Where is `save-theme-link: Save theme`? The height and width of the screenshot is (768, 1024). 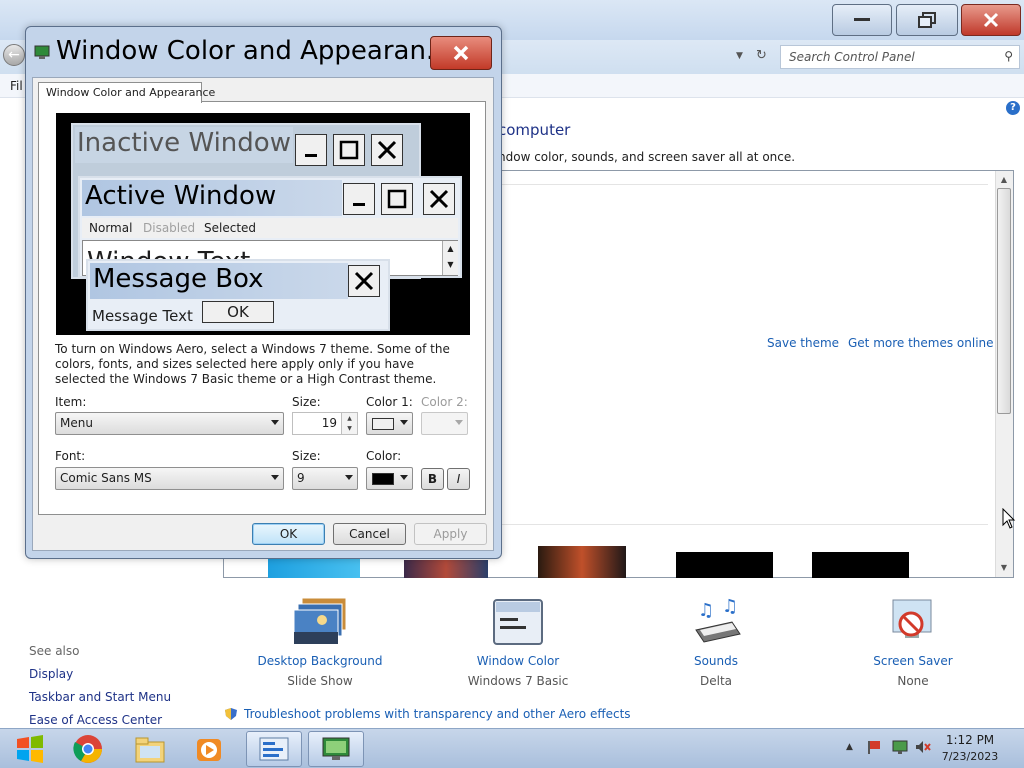
save-theme-link: Save theme is located at coordinates (803, 343).